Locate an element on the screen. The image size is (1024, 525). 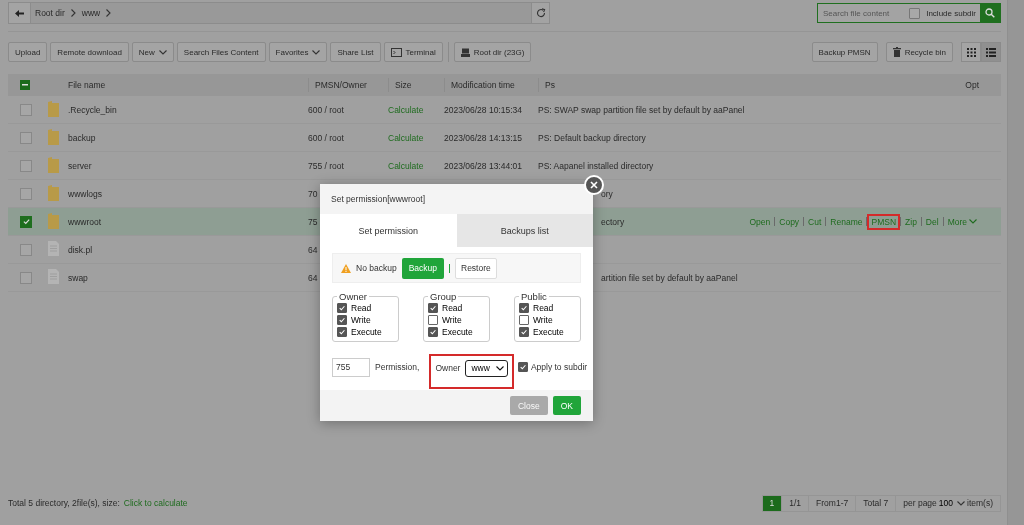
page-button: 1 is located at coordinates (772, 503).